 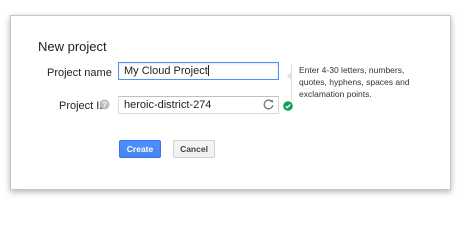 I want to click on cancel-button: Cancel, so click(x=194, y=149).